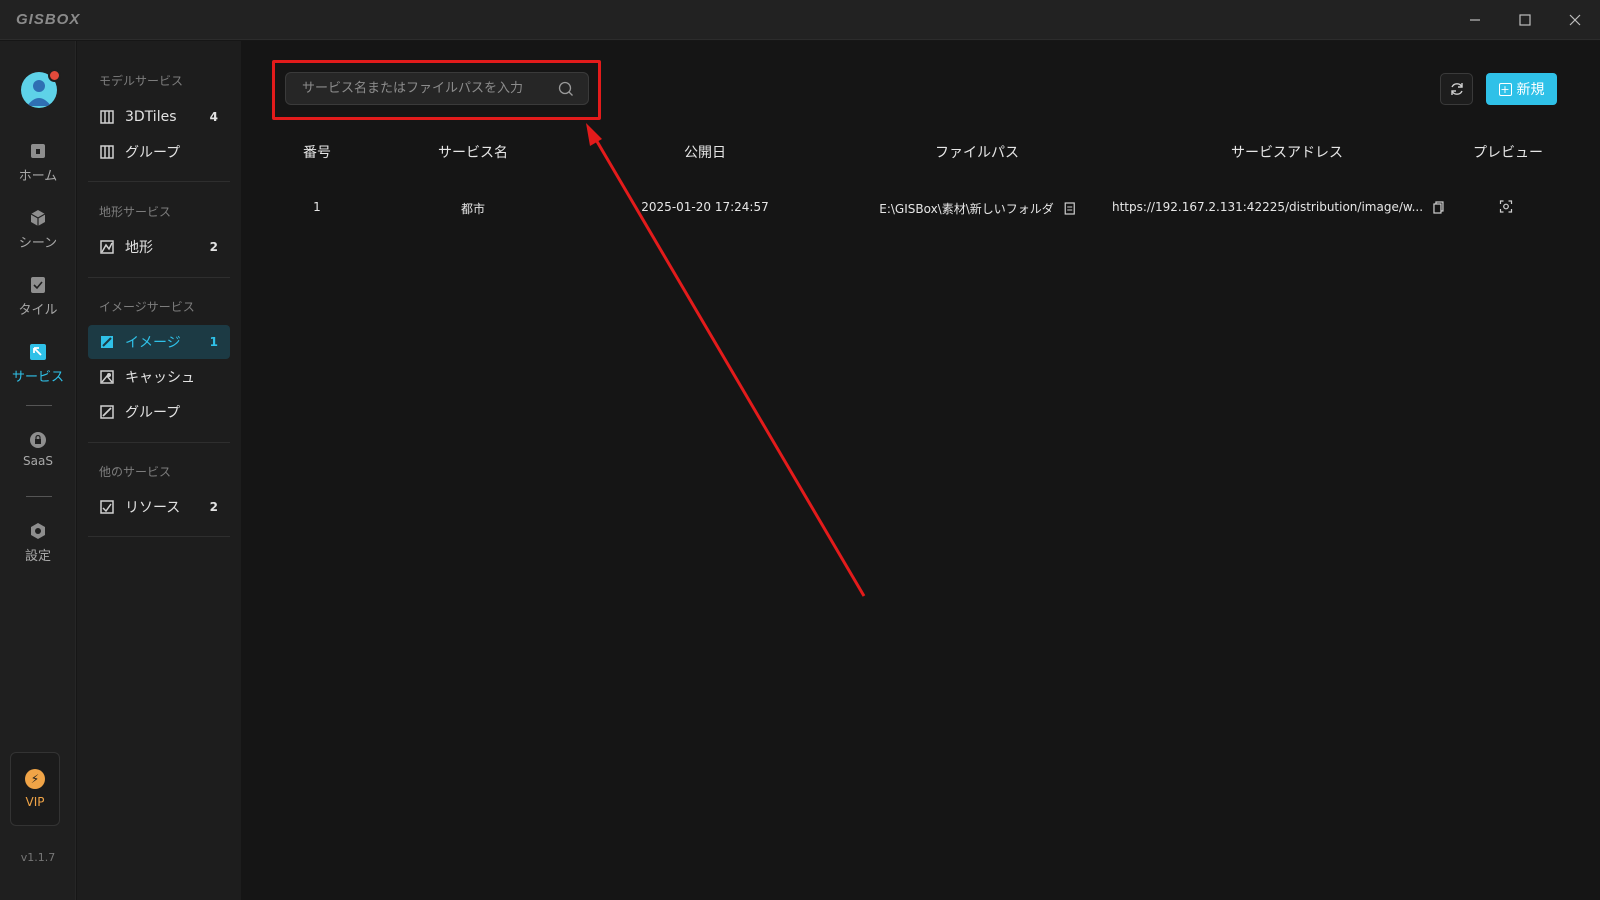  I want to click on annotation-arrow, so click(726, 360).